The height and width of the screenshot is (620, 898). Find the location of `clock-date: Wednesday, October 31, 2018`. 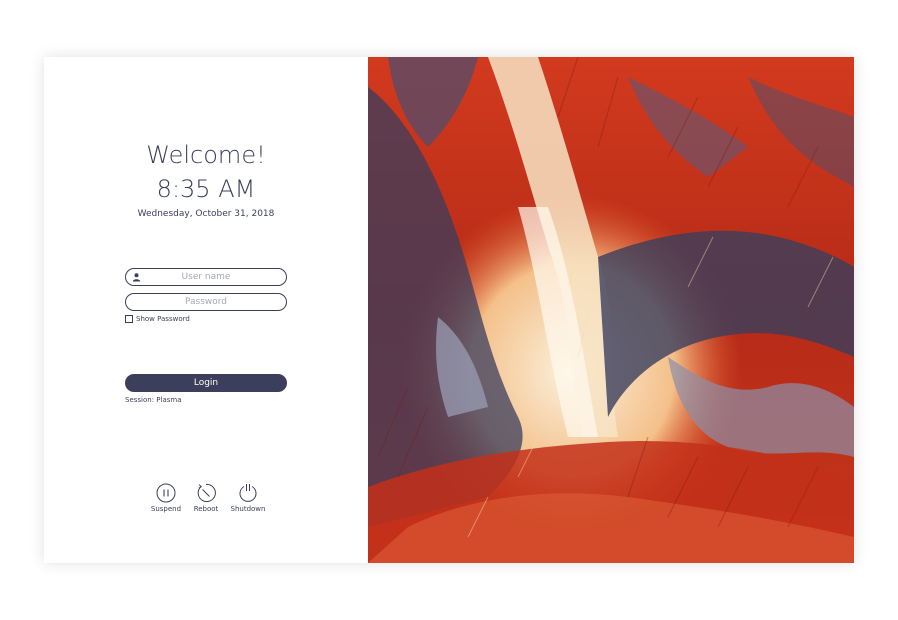

clock-date: Wednesday, October 31, 2018 is located at coordinates (206, 214).